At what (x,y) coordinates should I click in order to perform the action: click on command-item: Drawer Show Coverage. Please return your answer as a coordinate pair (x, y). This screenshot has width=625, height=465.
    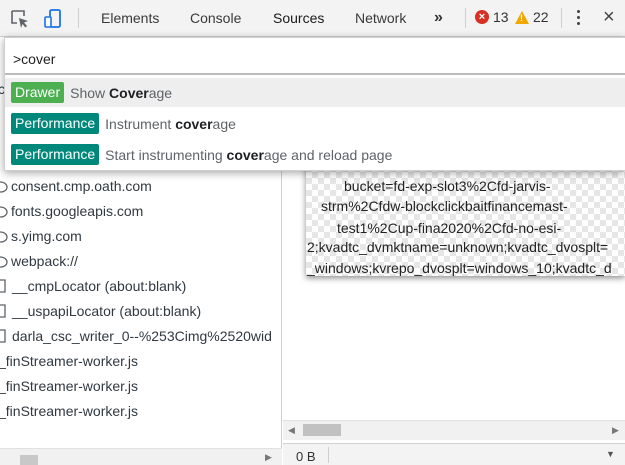
    Looking at the image, I should click on (315, 92).